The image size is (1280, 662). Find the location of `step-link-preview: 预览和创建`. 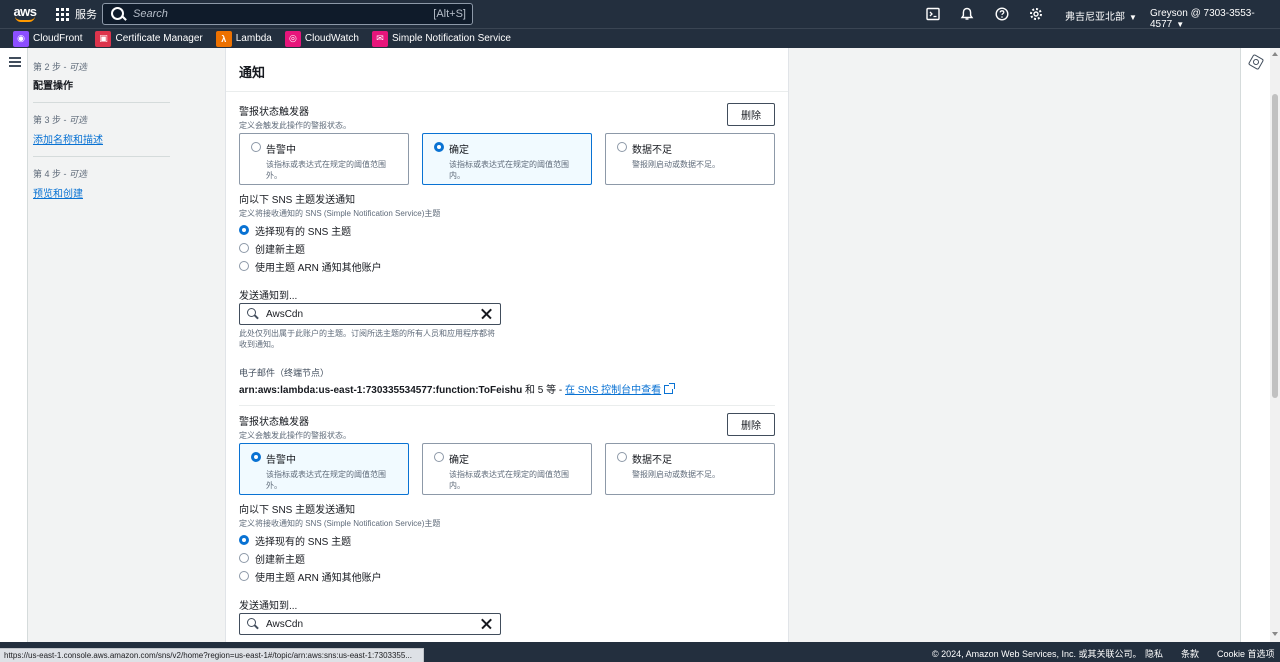

step-link-preview: 预览和创建 is located at coordinates (101, 192).